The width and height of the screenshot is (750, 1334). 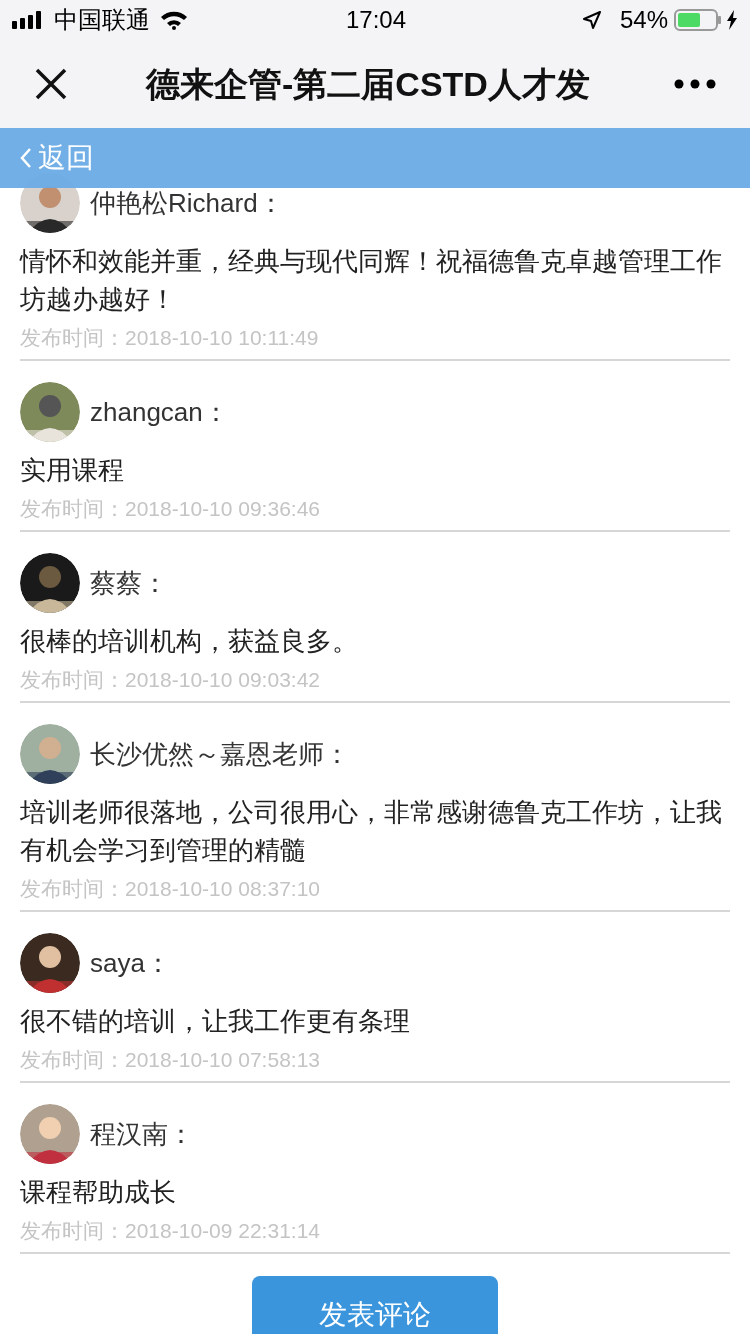 I want to click on carrier-name: 中国联通, so click(x=102, y=20).